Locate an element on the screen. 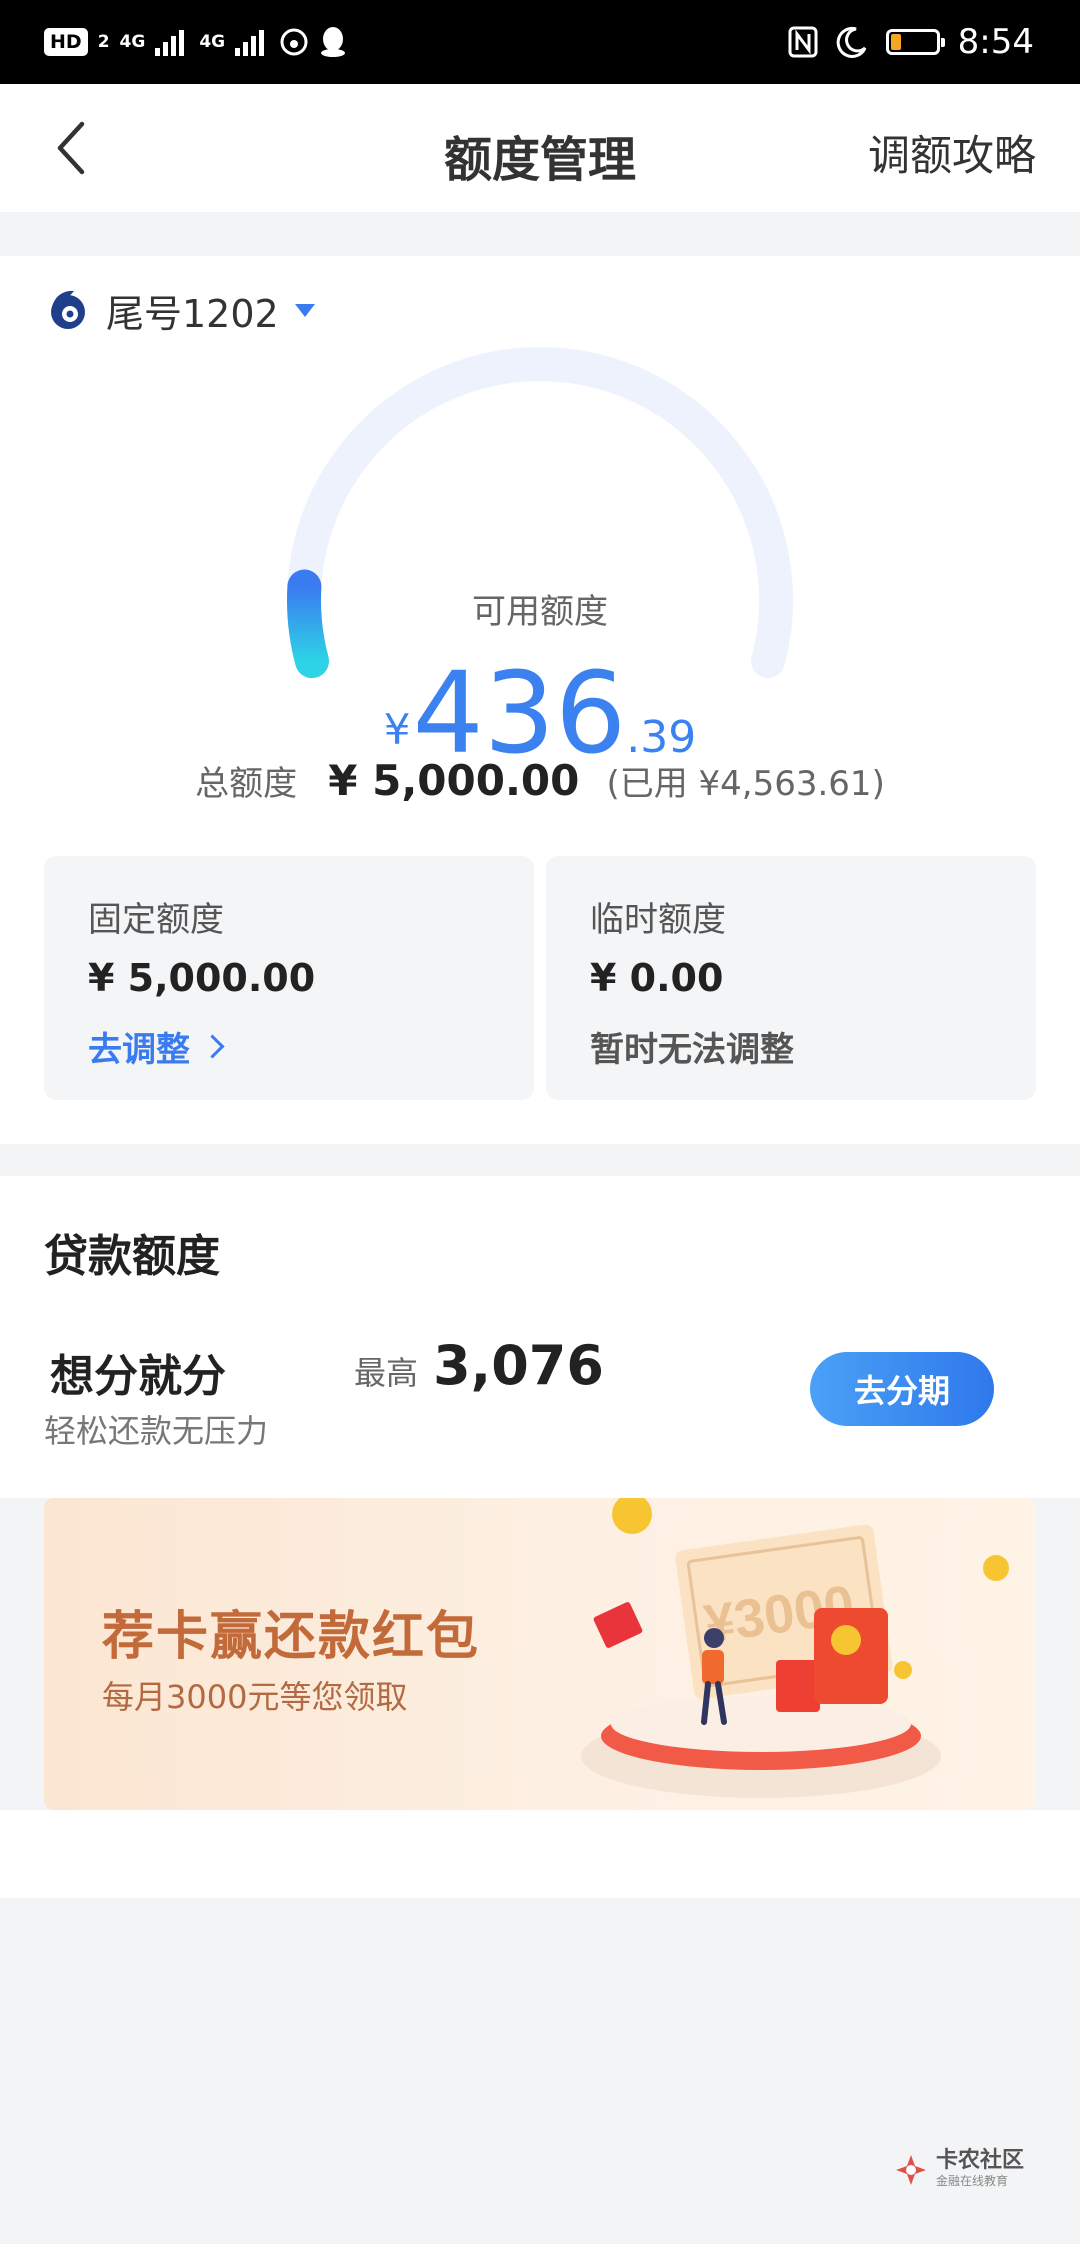  watermark-logo-icon is located at coordinates (910, 2169).